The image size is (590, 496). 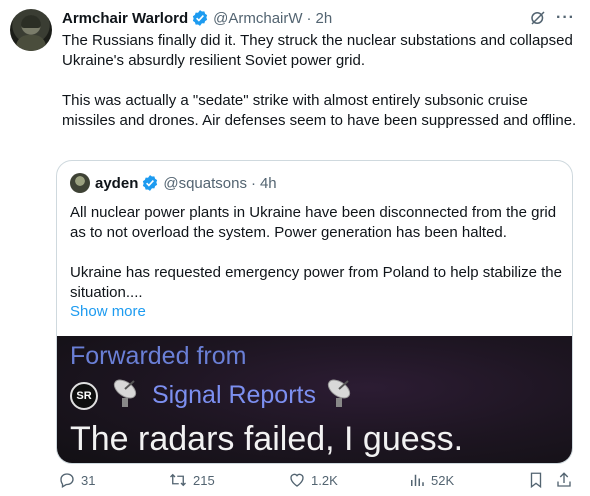 I want to click on quote-avatar, so click(x=80, y=183).